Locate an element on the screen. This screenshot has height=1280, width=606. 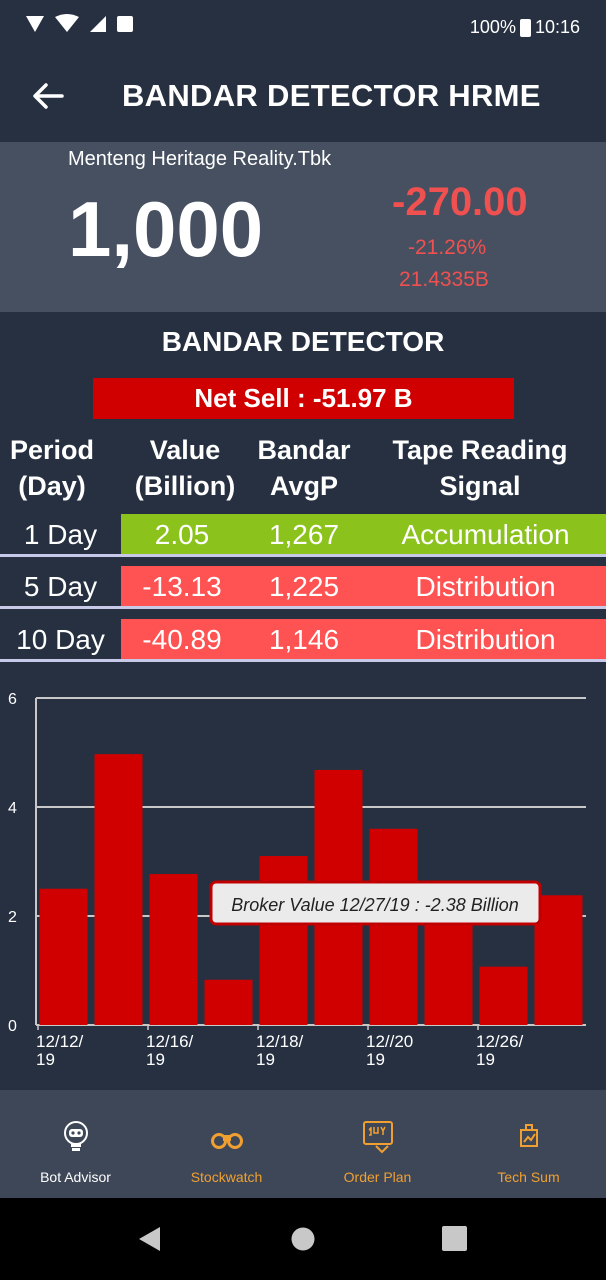
row-avgp: 1,267 is located at coordinates (304, 534).